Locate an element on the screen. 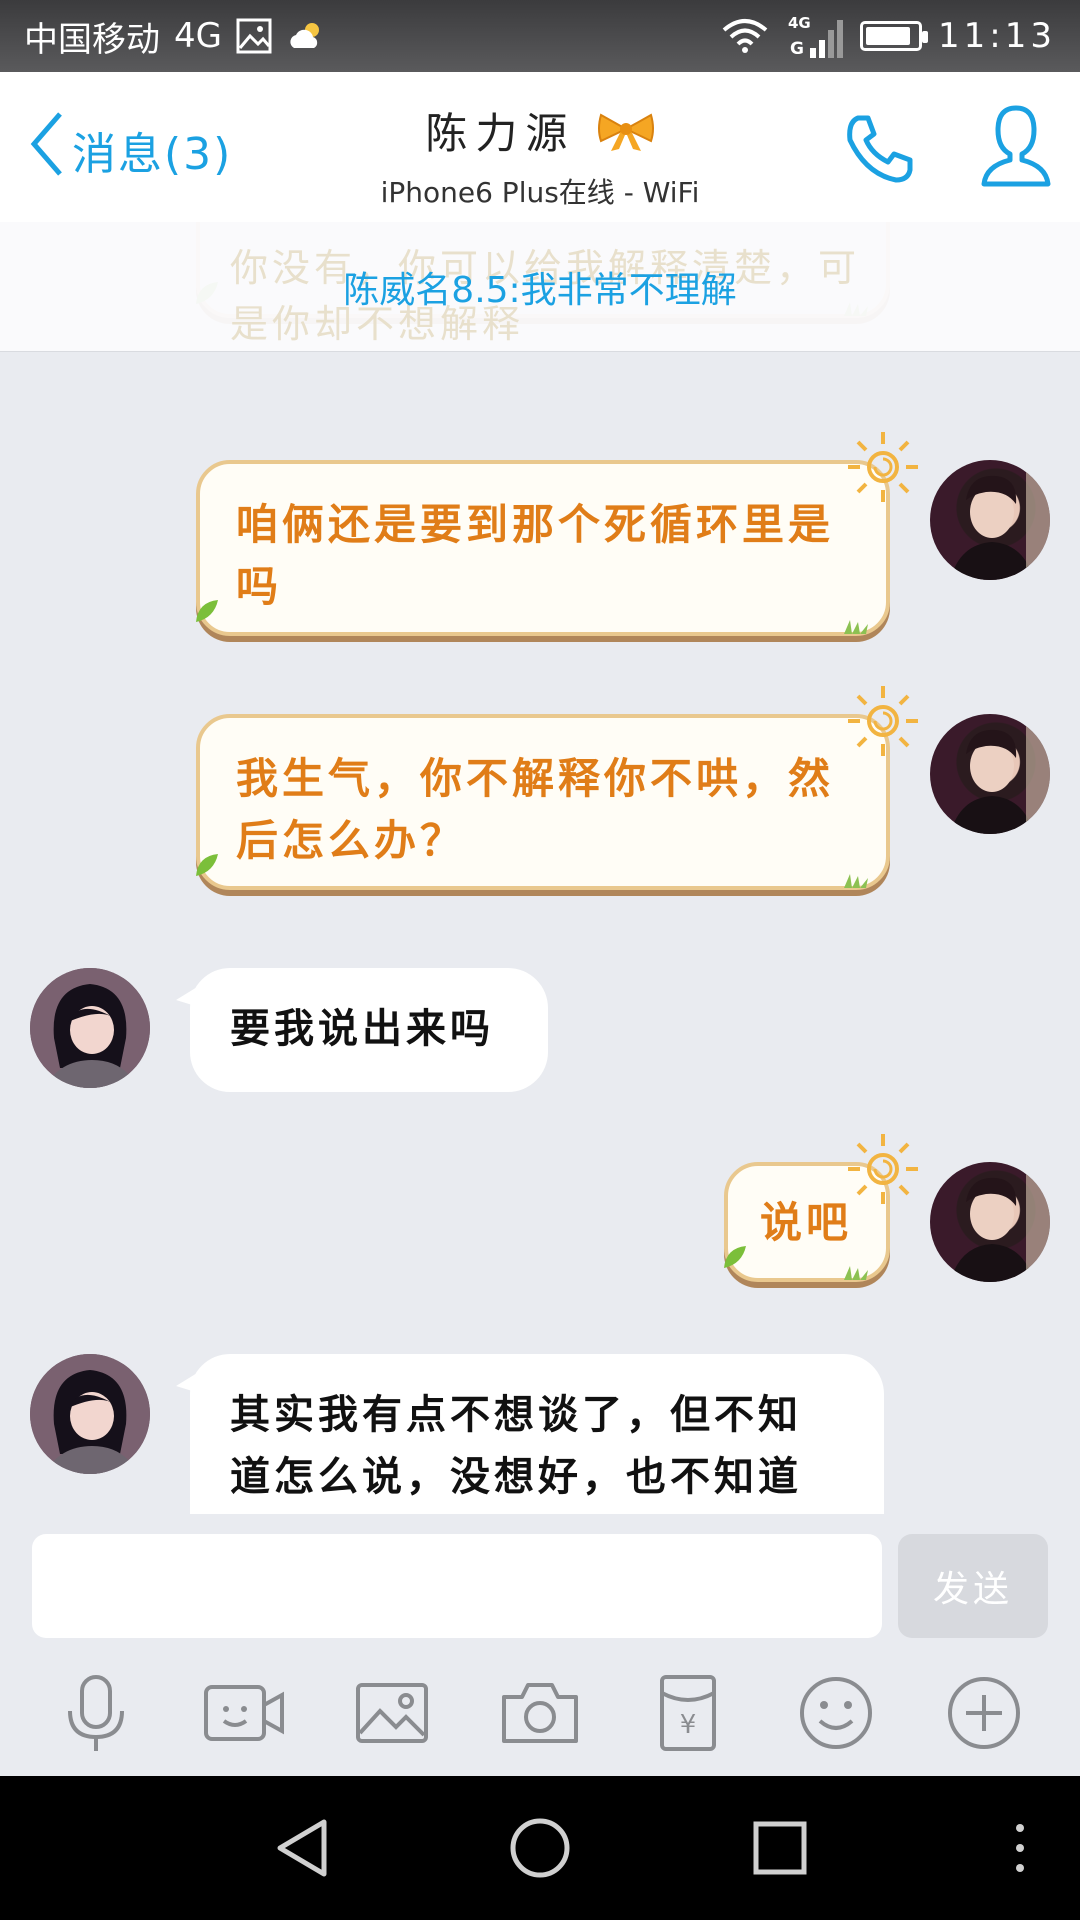  status-left: 中国移动 4G is located at coordinates (175, 36).